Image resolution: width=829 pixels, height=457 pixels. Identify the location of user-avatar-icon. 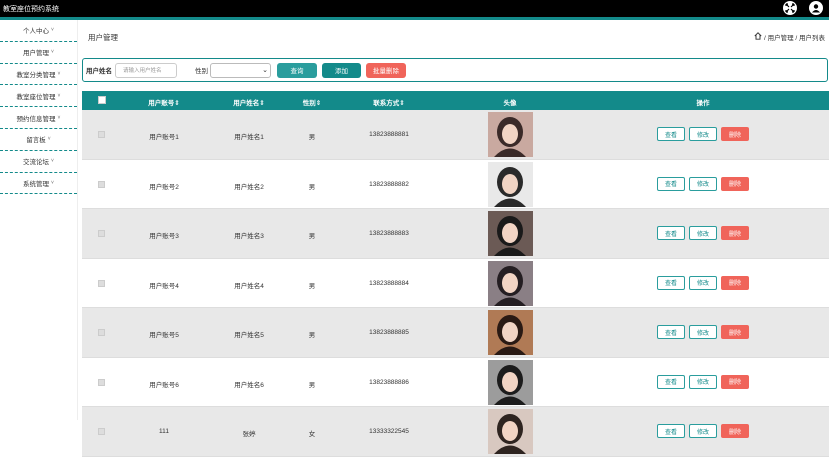
(816, 8).